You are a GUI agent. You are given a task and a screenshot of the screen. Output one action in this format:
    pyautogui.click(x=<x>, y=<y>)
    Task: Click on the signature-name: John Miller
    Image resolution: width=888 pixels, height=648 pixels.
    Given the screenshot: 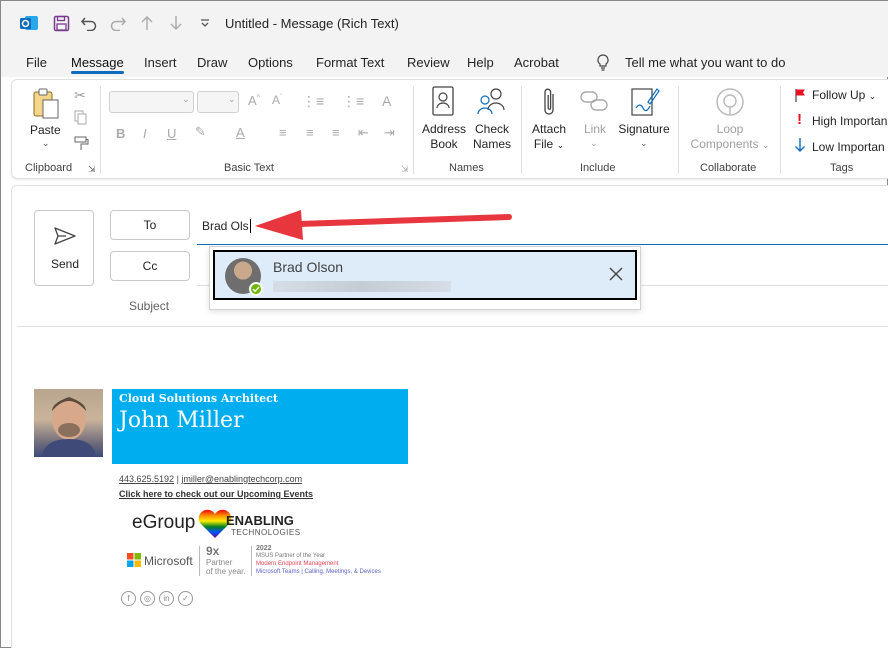 What is the action you would take?
    pyautogui.click(x=181, y=420)
    